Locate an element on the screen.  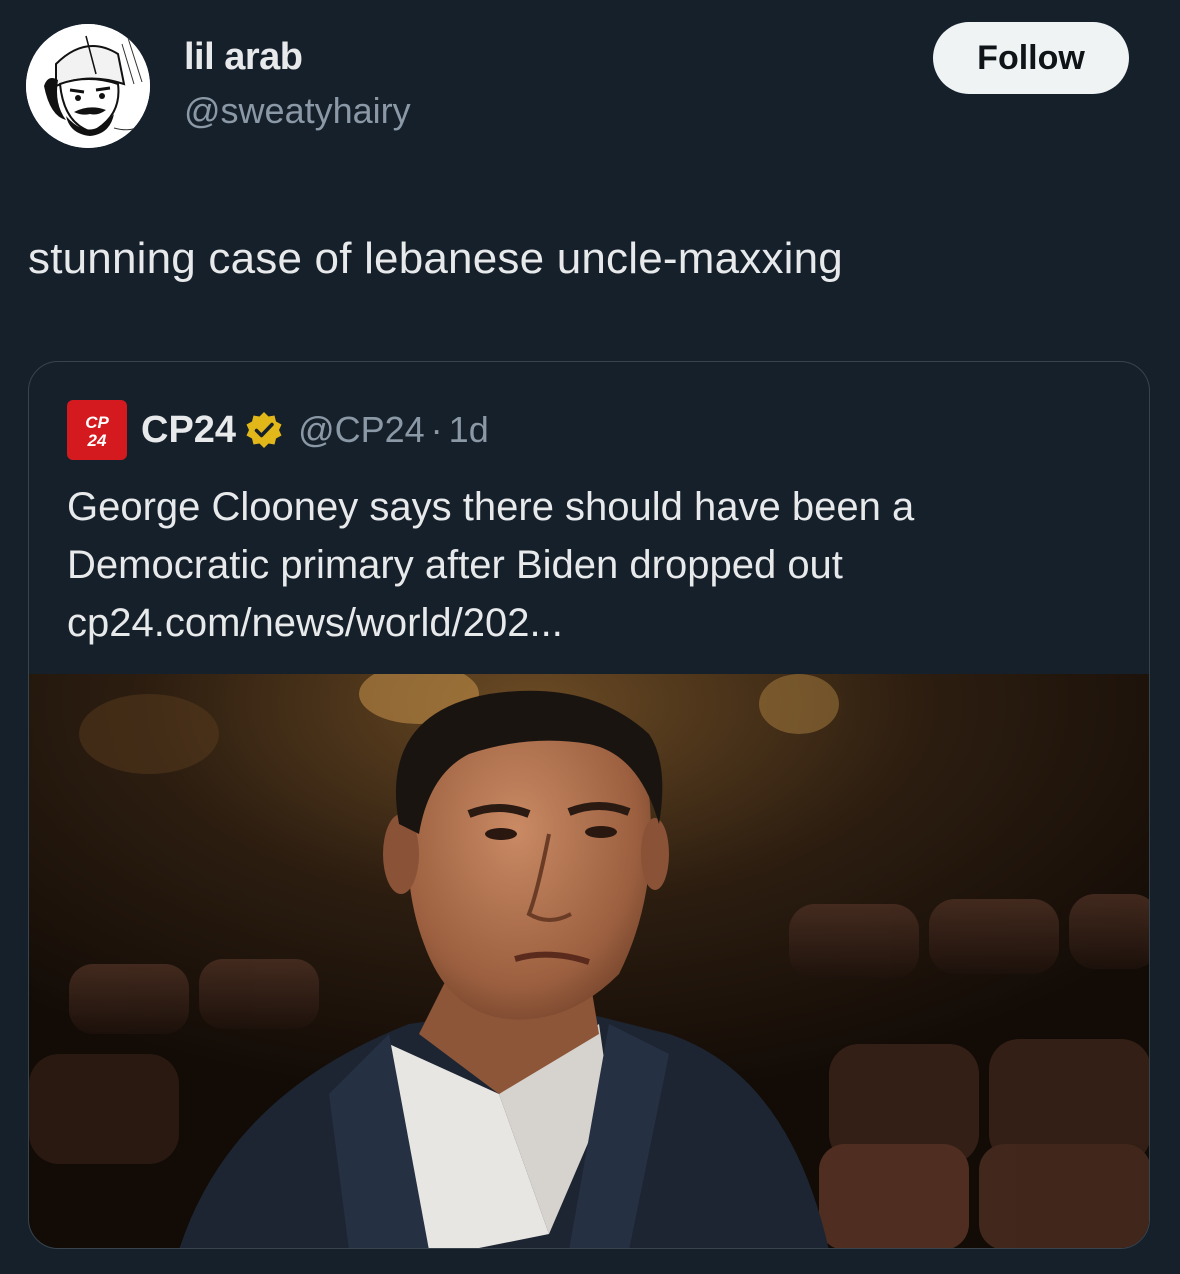
avatar is located at coordinates (88, 86).